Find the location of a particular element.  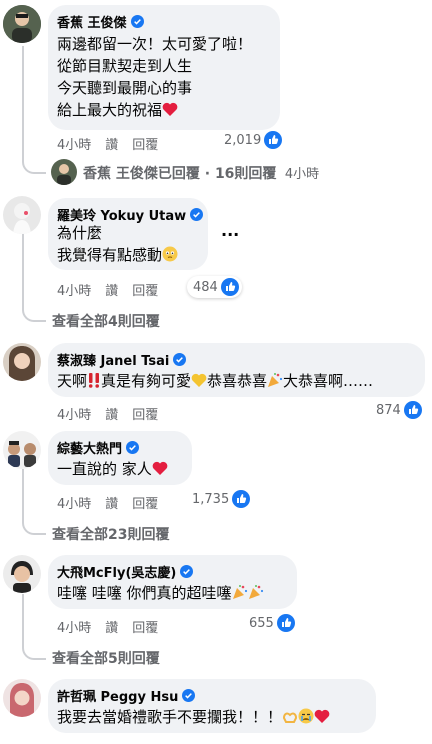

view-all-replies-link: 查看全部5則回覆 is located at coordinates (106, 658).